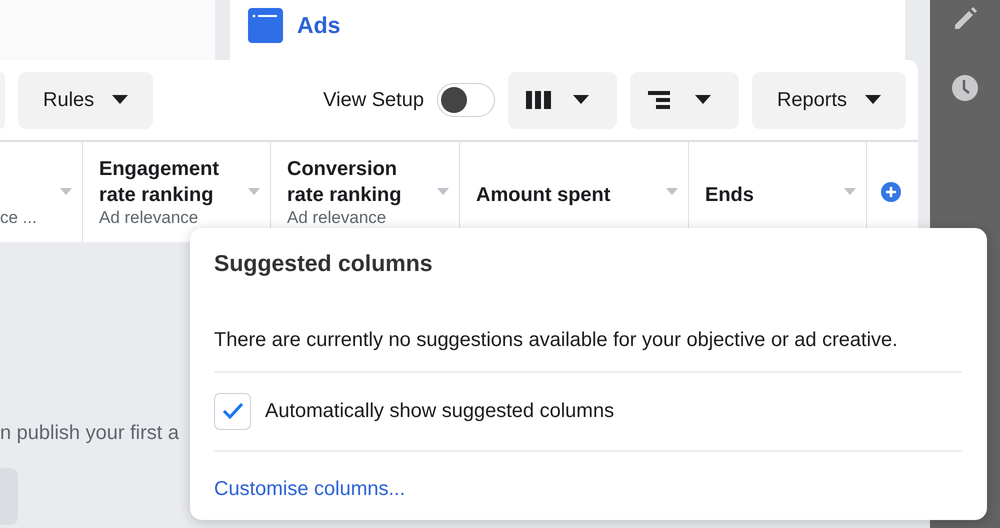 This screenshot has width=1000, height=528. What do you see at coordinates (891, 192) in the screenshot?
I see `add-icon` at bounding box center [891, 192].